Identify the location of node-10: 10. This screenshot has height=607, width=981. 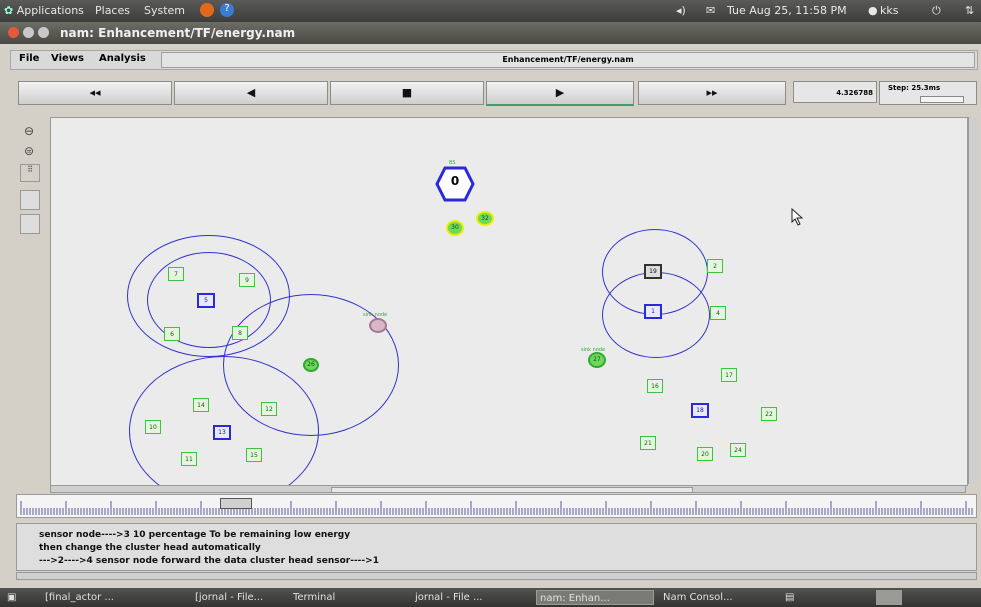
(153, 427).